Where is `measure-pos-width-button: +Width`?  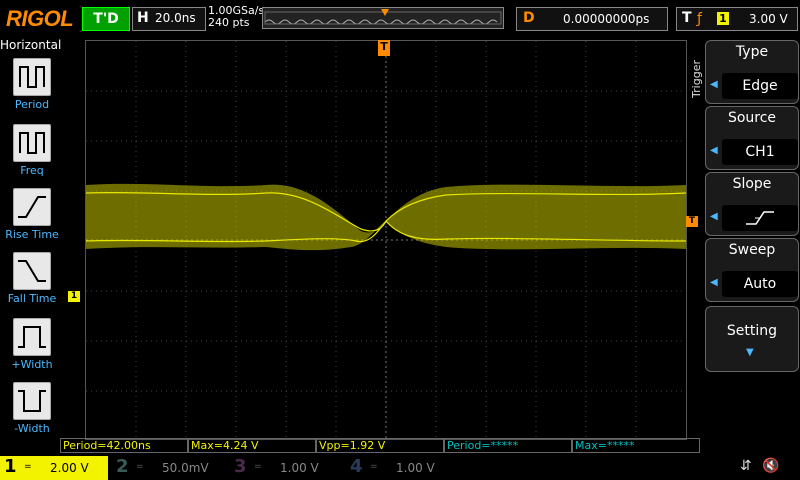
measure-pos-width-button: +Width is located at coordinates (32, 344).